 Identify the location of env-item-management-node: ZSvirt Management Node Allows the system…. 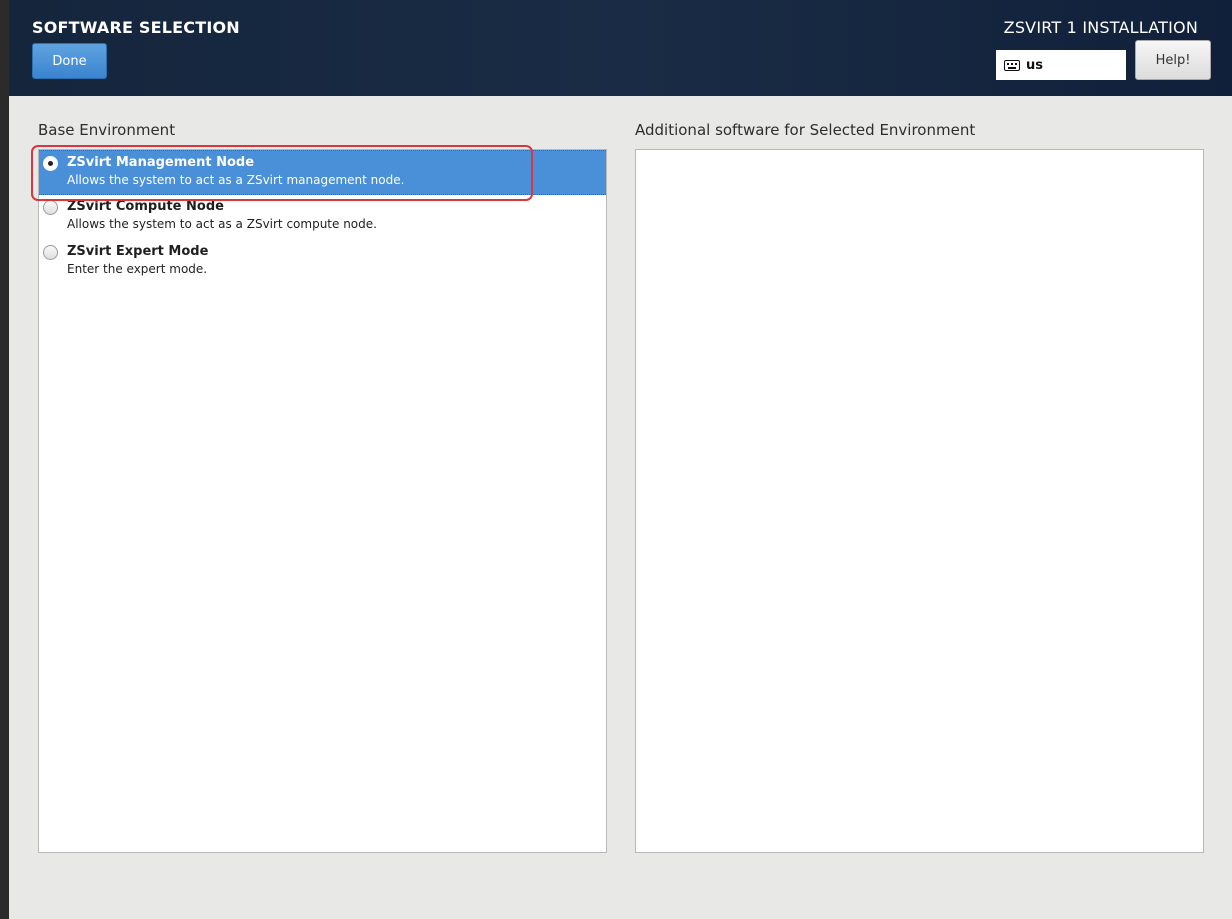
(322, 172).